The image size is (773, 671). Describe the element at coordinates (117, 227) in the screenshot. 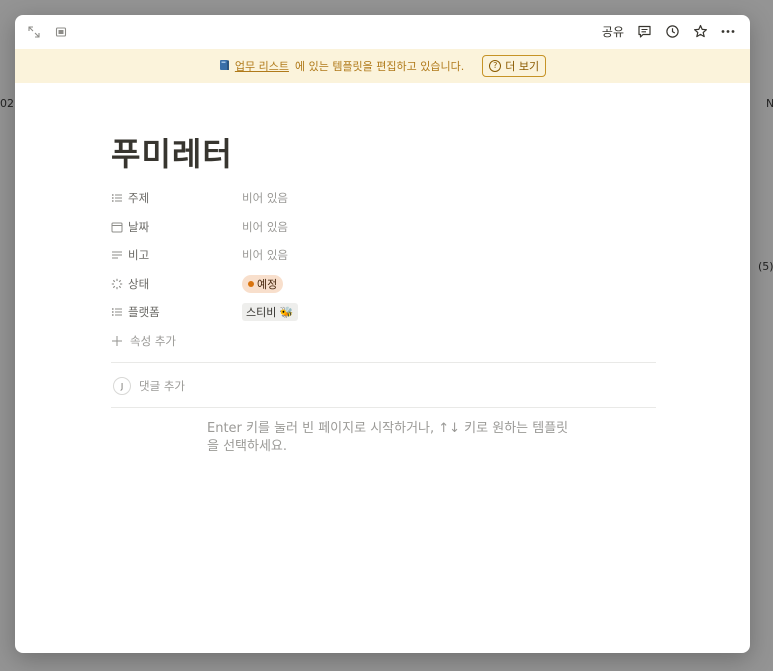

I see `calendar-icon` at that location.